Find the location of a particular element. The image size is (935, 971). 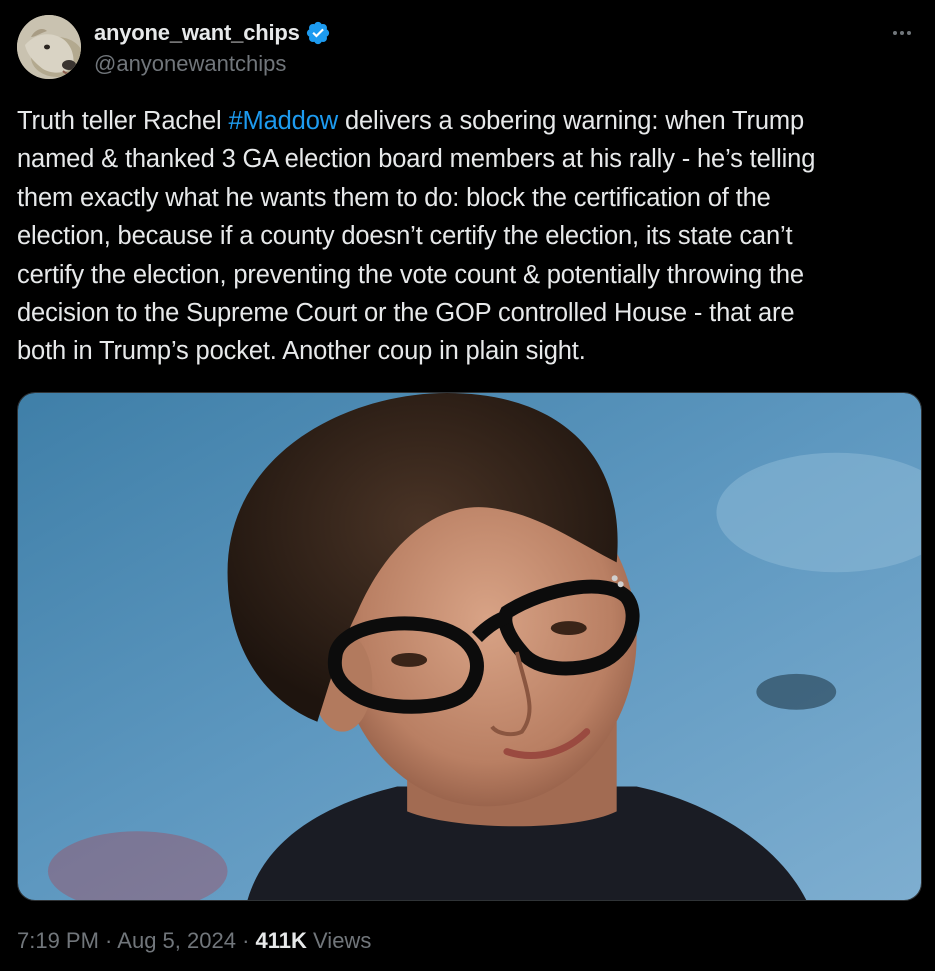

tweet-meta: 7:19 PM · Aug 5, 2024 · 411K Views is located at coordinates (194, 941).